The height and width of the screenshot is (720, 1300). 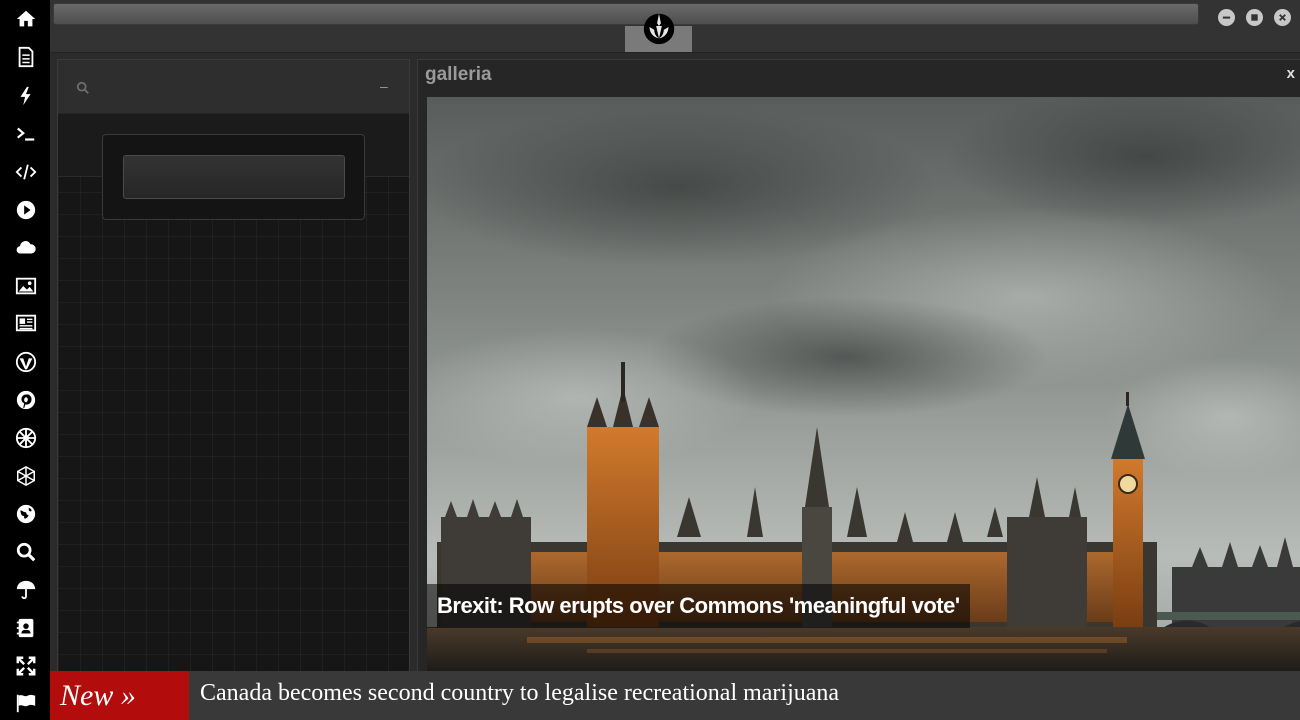 What do you see at coordinates (119, 695) in the screenshot?
I see `ticker-new-label: New »` at bounding box center [119, 695].